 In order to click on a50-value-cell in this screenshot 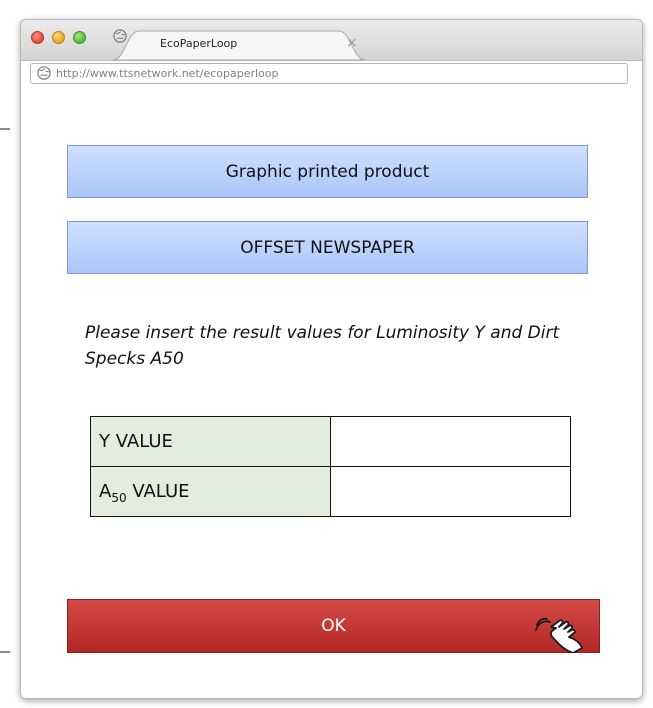, I will do `click(450, 491)`.